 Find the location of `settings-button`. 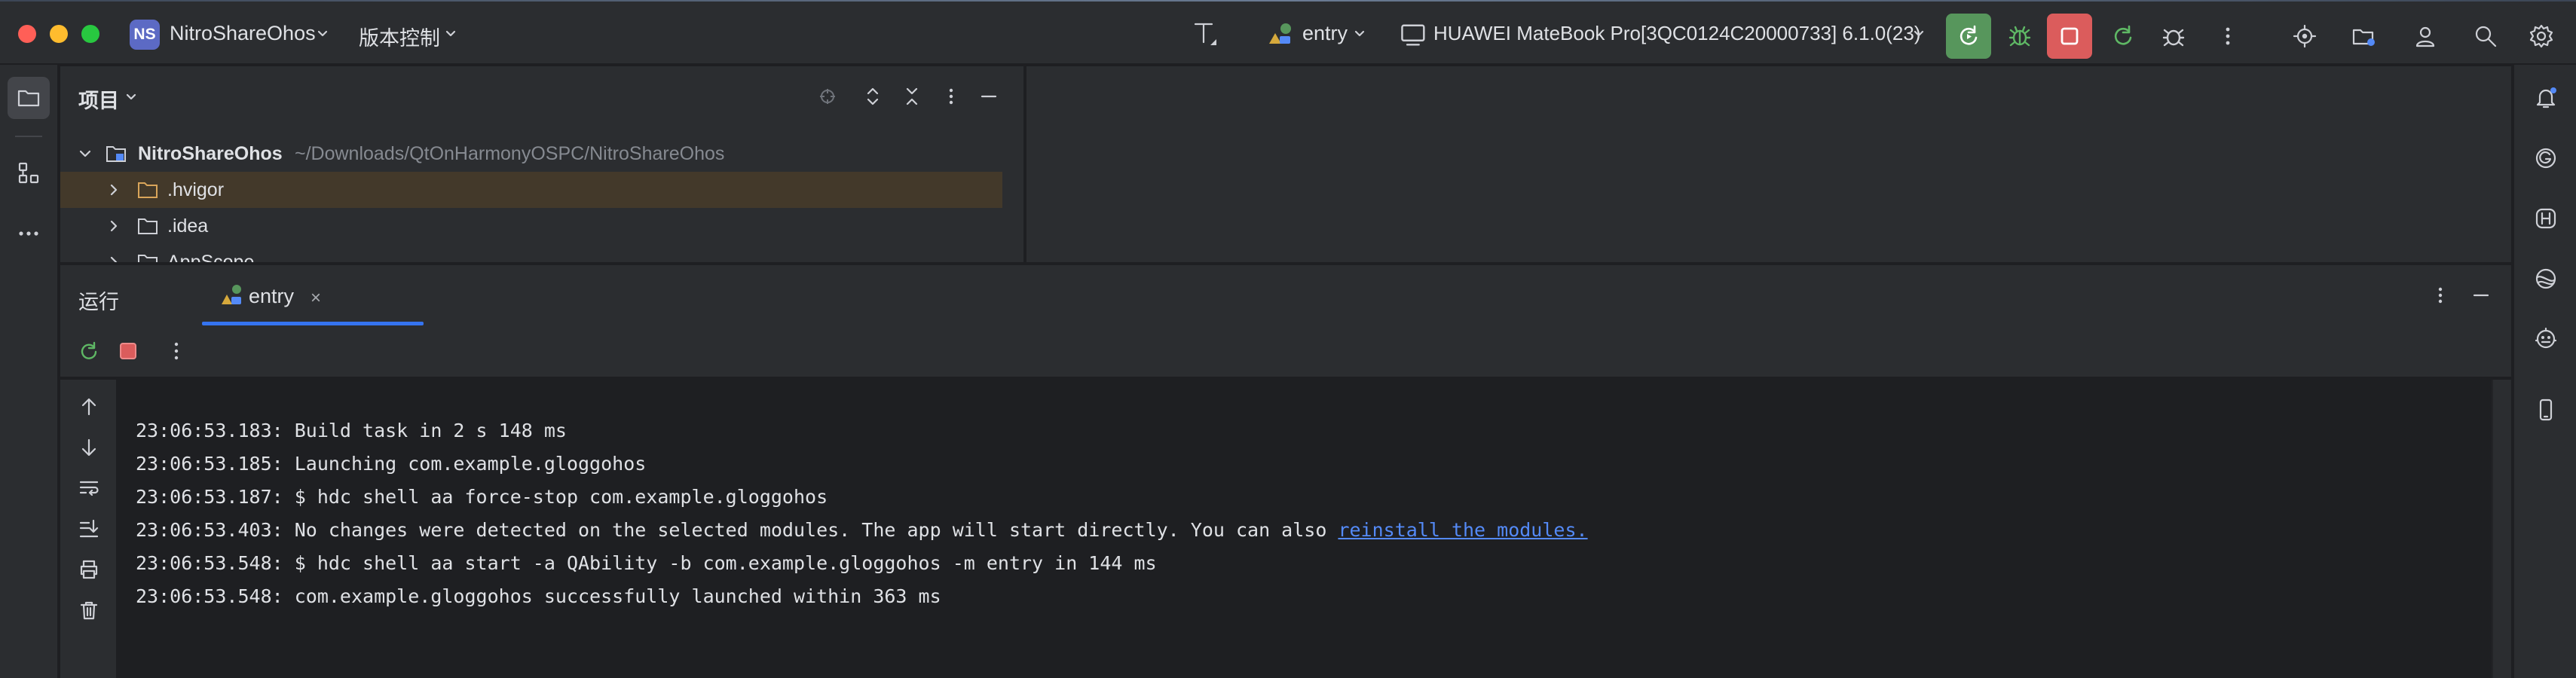

settings-button is located at coordinates (2541, 36).